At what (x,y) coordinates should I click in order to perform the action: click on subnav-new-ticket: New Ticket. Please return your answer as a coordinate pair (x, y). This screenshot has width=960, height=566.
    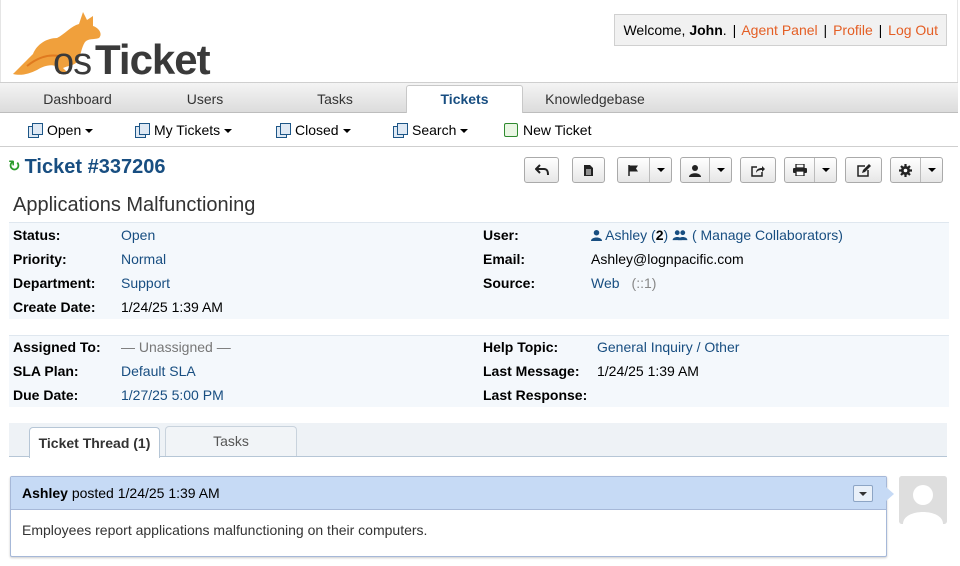
    Looking at the image, I should click on (547, 130).